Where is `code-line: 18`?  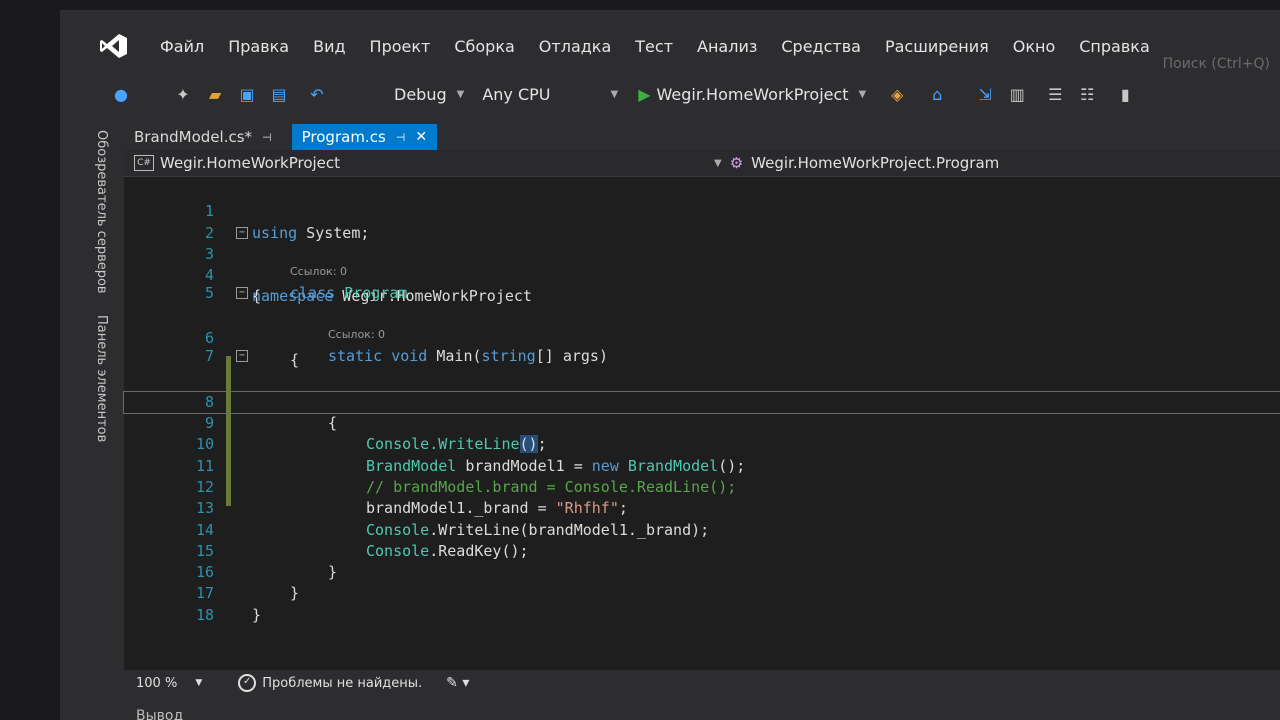
code-line: 18 is located at coordinates (702, 603).